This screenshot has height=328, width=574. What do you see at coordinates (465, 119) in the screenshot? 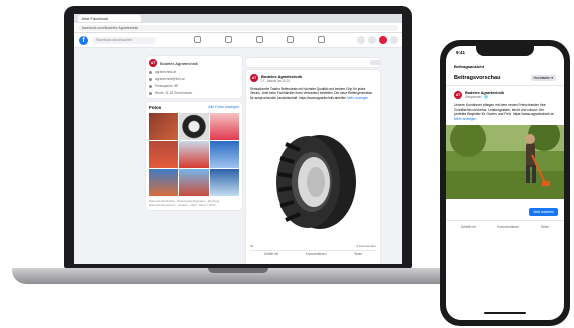
I see `phone-see-more: Mehr anzeigen` at bounding box center [465, 119].